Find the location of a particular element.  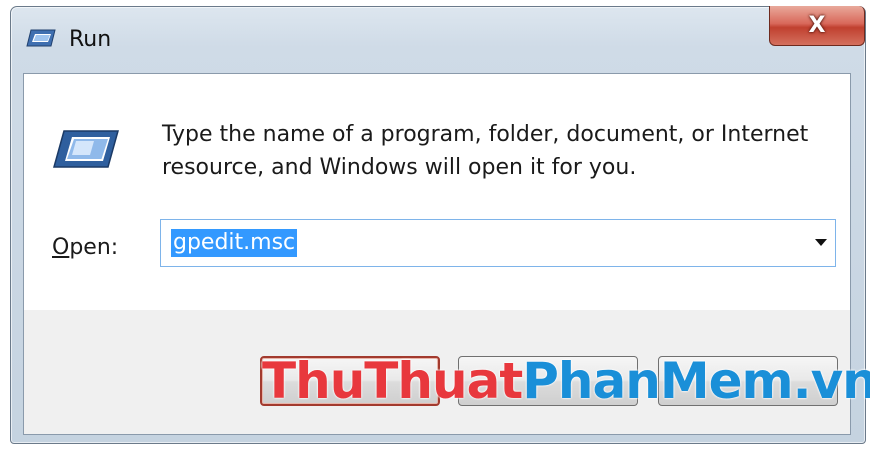

open-label-text: pen: is located at coordinates (94, 247).